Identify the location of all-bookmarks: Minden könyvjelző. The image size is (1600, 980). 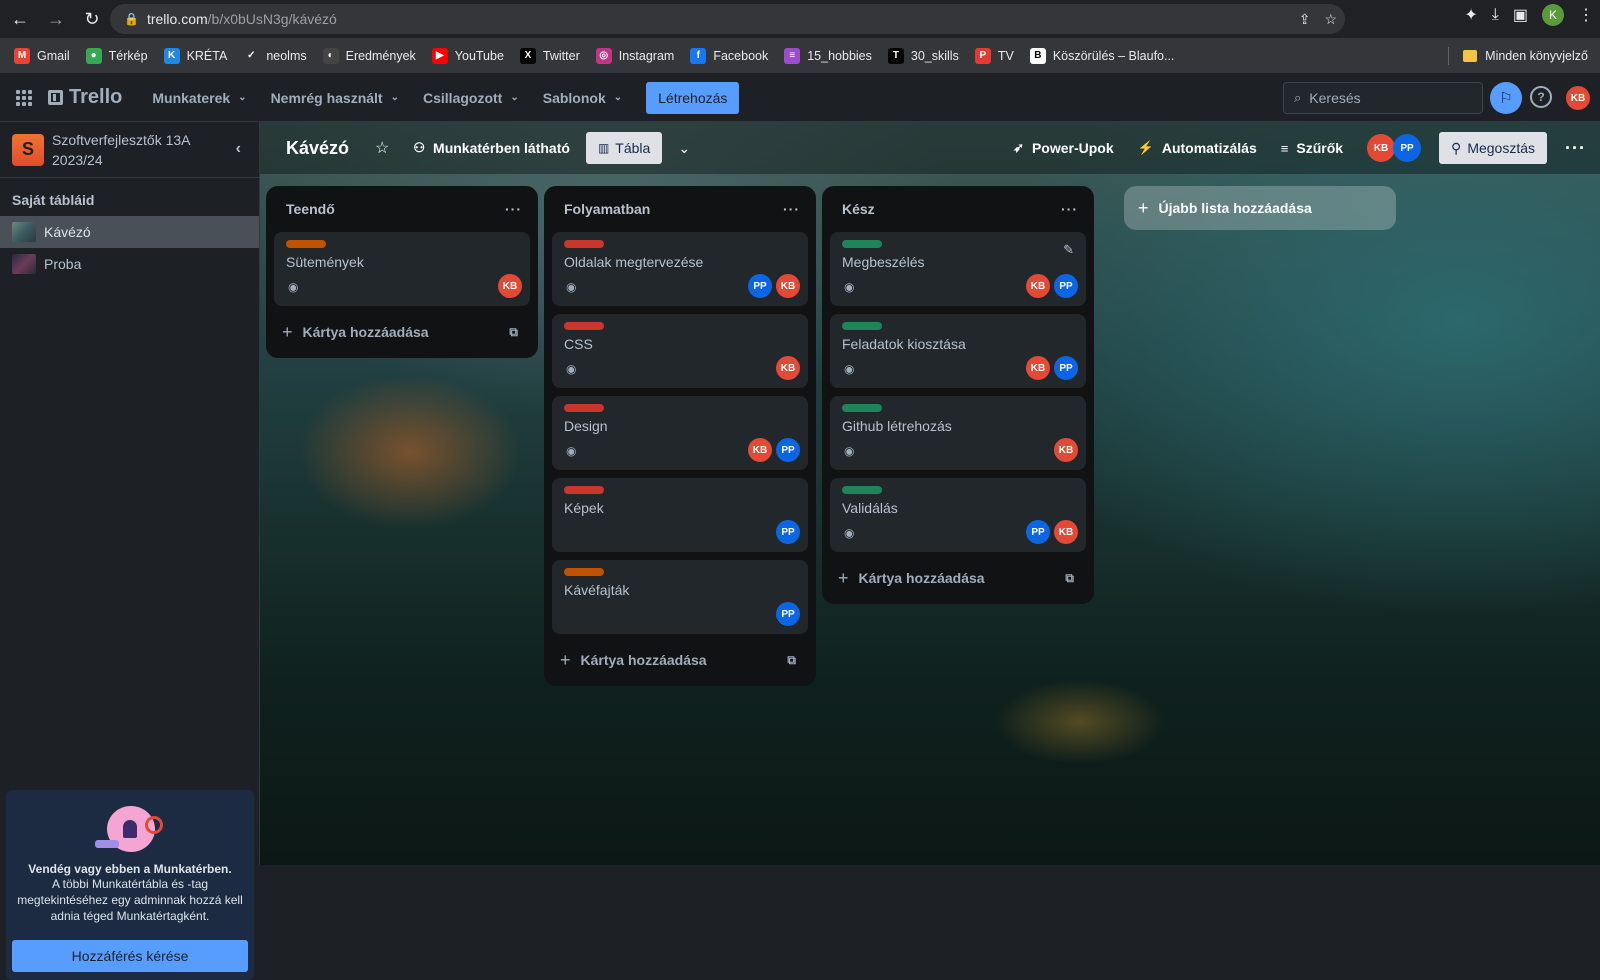
(1536, 56).